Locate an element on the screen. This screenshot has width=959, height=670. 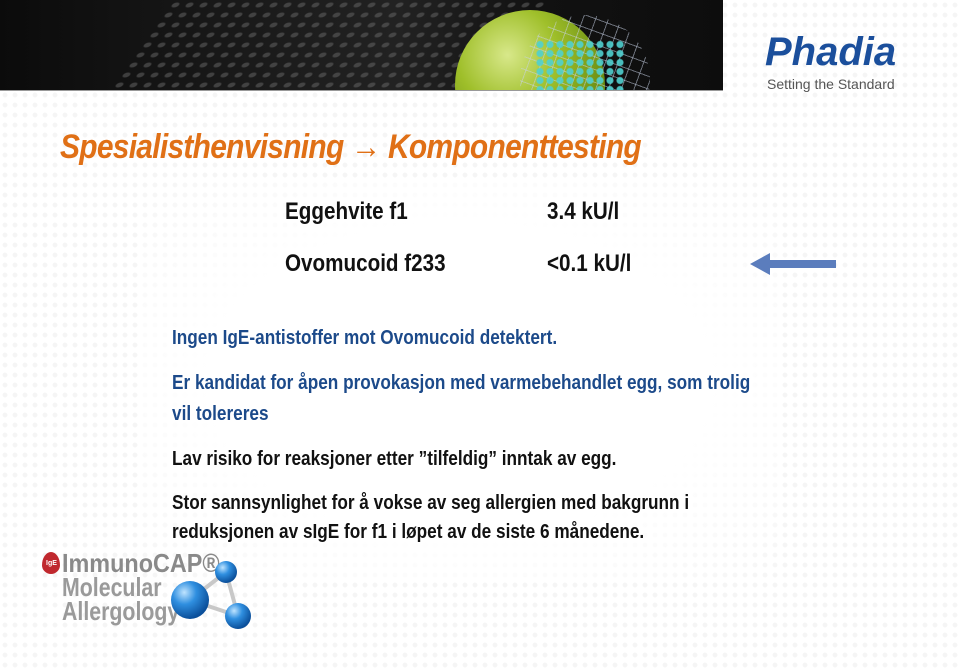
molecules-image is located at coordinates (580, 65).